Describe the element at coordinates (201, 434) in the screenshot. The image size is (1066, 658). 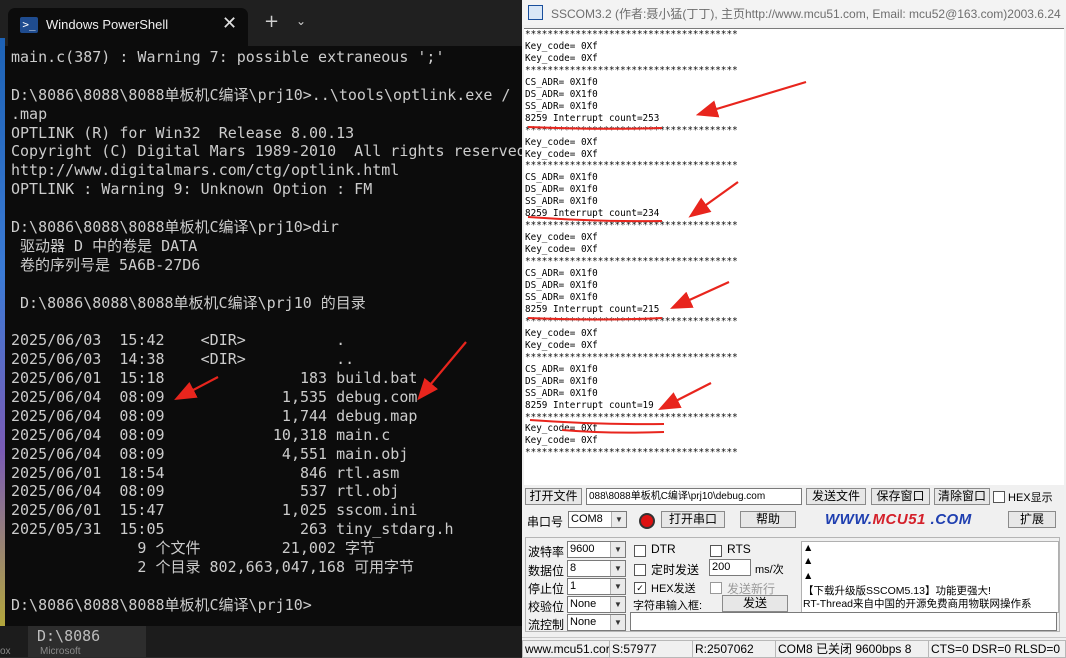
I see `terminal-line: 2025/06/04 08:09 10,318 main.c` at that location.